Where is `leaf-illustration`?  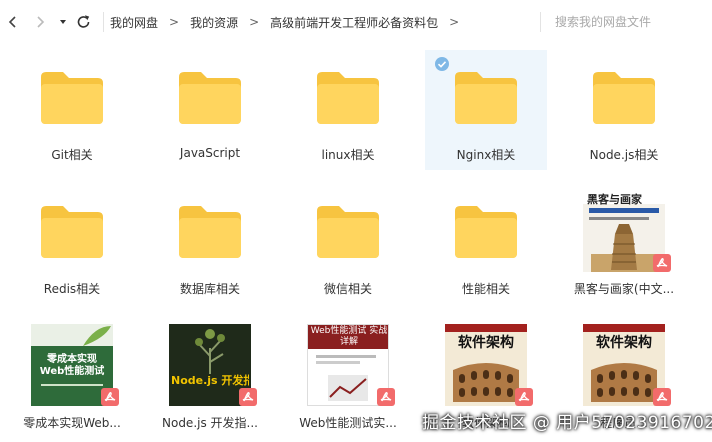
leaf-illustration is located at coordinates (97, 336).